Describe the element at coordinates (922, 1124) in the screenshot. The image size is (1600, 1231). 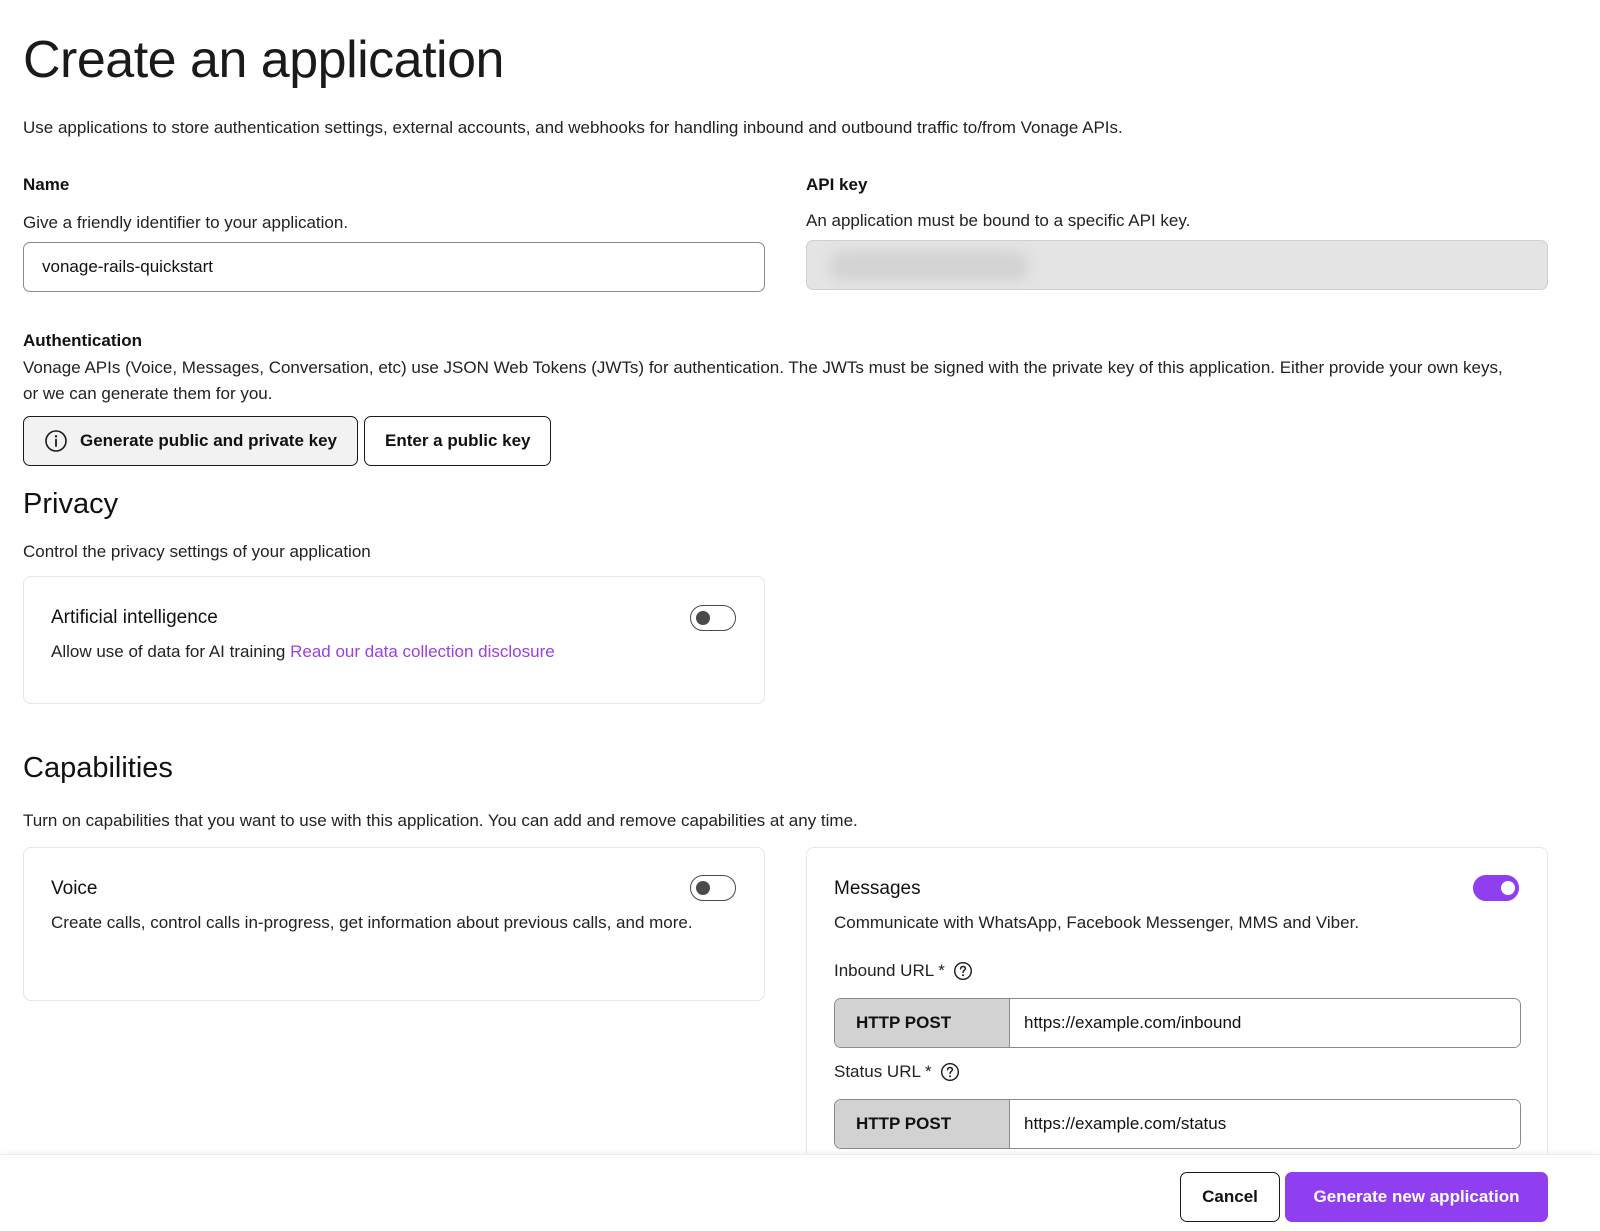
I see `status-method-select: HTTP POST` at that location.